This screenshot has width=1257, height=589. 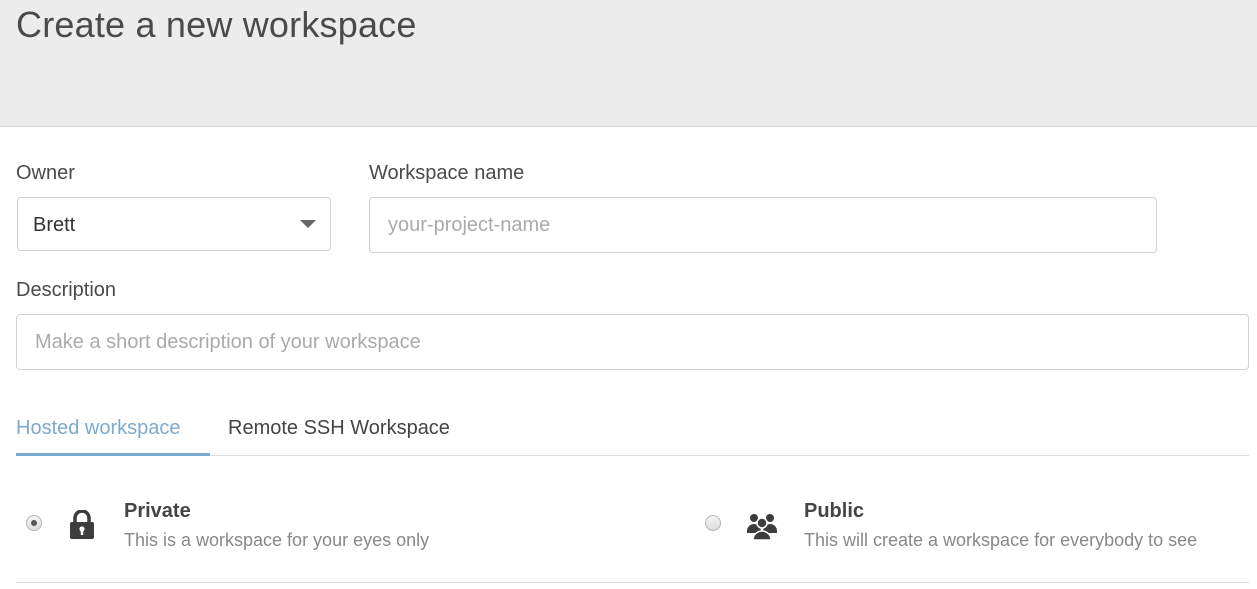 What do you see at coordinates (174, 224) in the screenshot?
I see `owner-select: Brett` at bounding box center [174, 224].